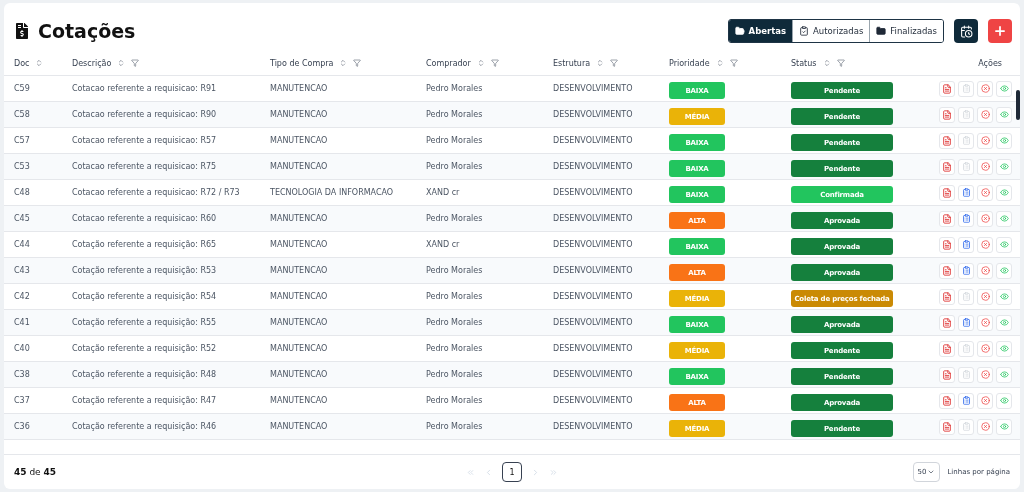 This screenshot has width=1024, height=492. Describe the element at coordinates (990, 63) in the screenshot. I see `column-header: Ações` at that location.